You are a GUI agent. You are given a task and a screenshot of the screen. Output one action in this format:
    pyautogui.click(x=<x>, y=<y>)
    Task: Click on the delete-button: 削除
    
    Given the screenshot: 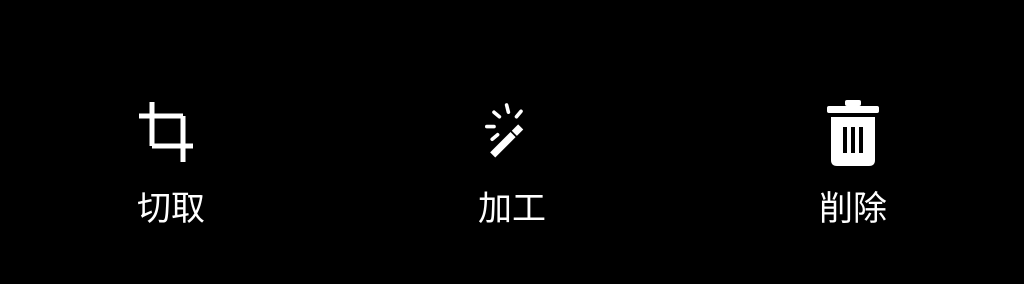 What is the action you would take?
    pyautogui.click(x=853, y=166)
    